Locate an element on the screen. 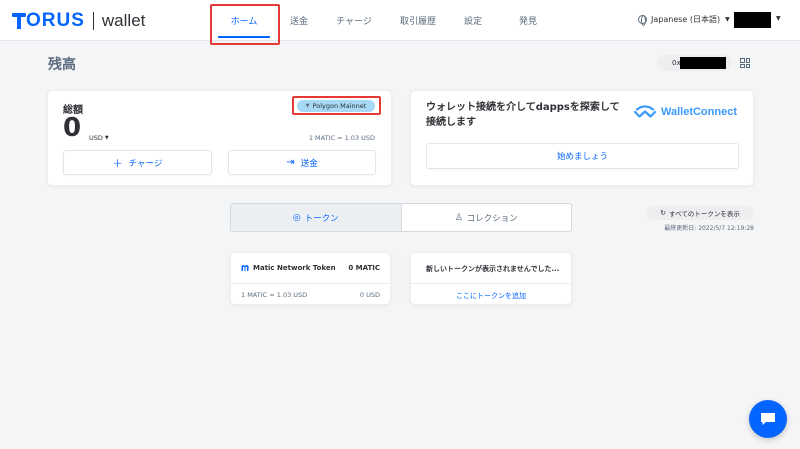 This screenshot has height=449, width=800. walletconnect-logo: WalletConnect is located at coordinates (685, 112).